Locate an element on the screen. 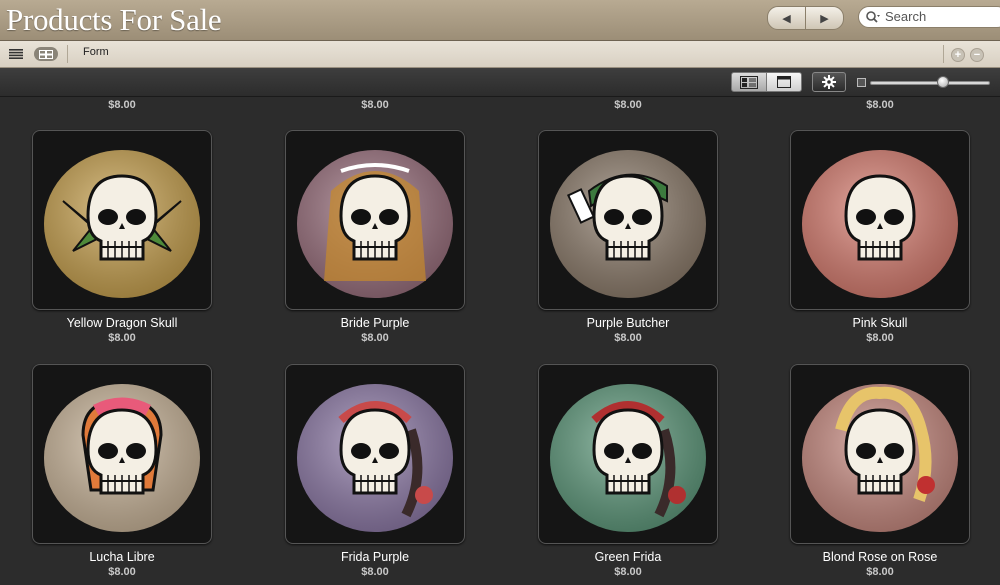 The width and height of the screenshot is (1000, 585). remove-record-button: − is located at coordinates (977, 55).